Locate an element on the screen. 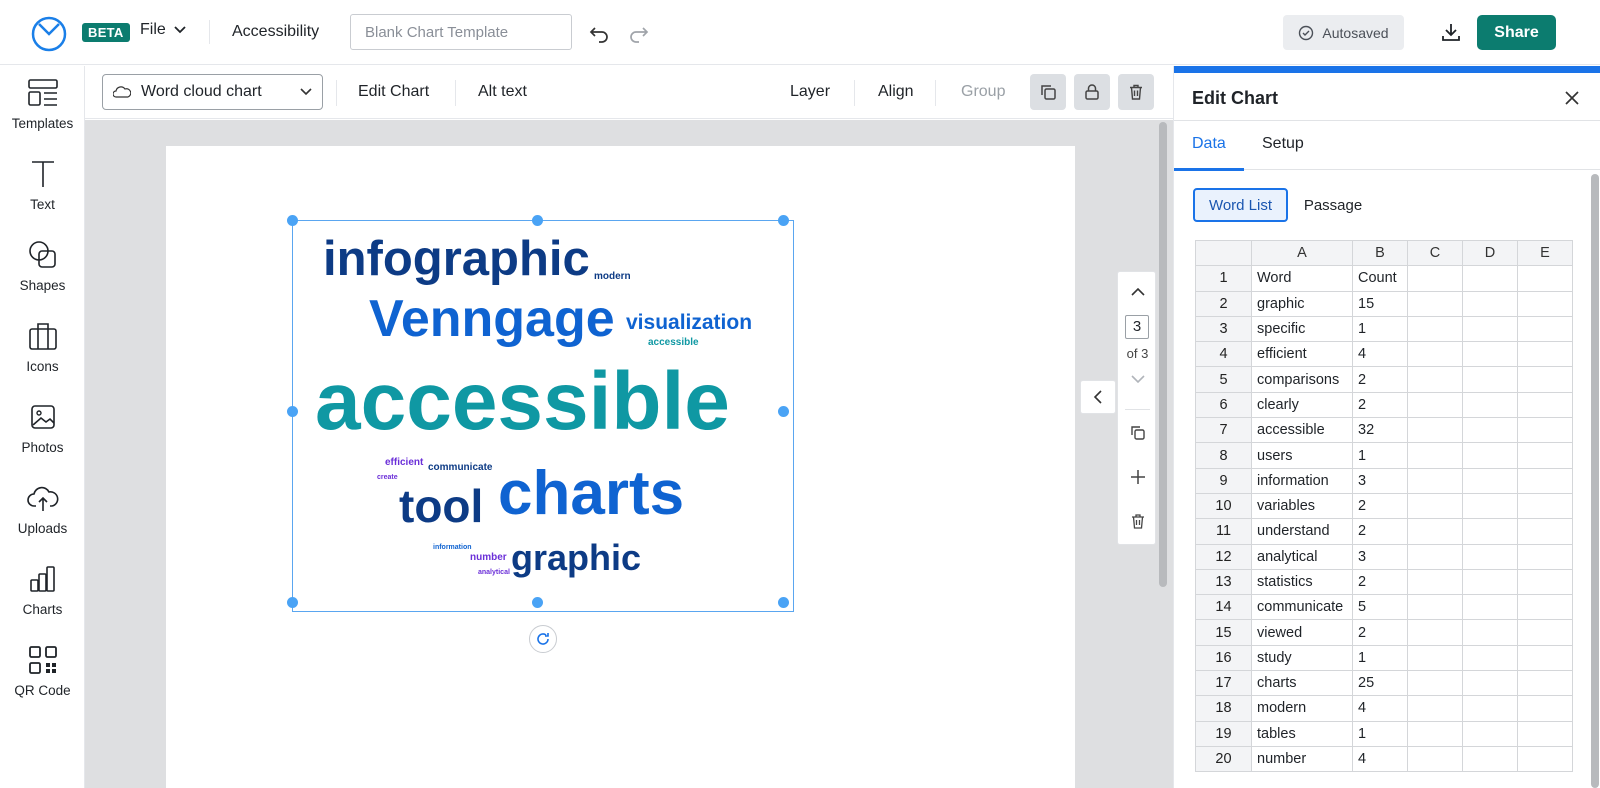 The height and width of the screenshot is (788, 1600). row-number: 11 is located at coordinates (1223, 531).